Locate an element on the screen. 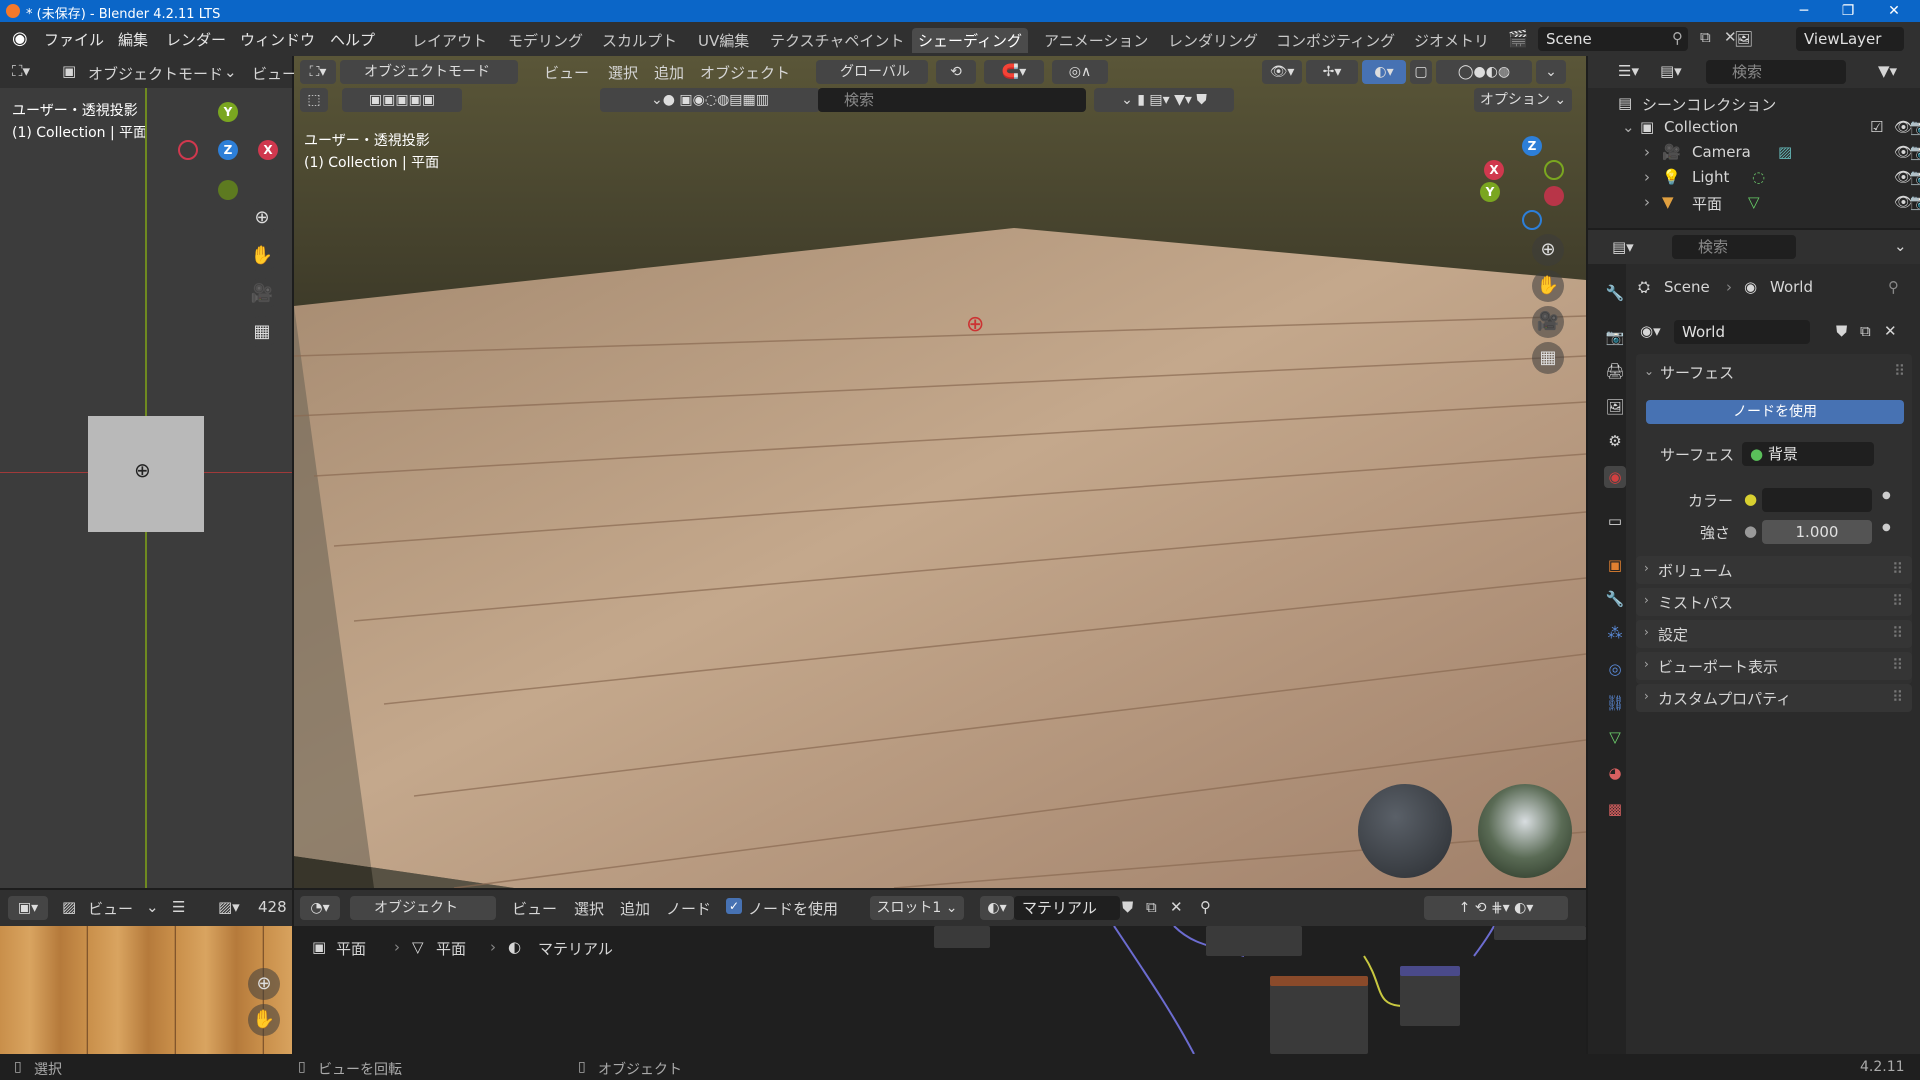 The image size is (1920, 1080). minimize-button: ─ is located at coordinates (1804, 11).